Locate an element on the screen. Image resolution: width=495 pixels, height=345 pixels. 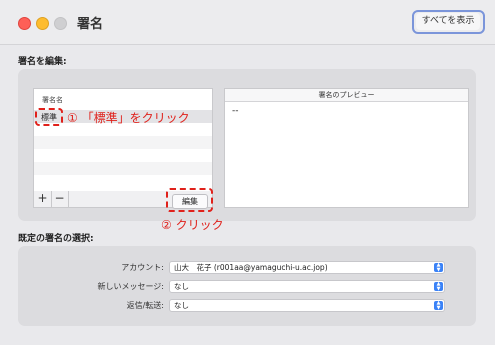
account-value: 山大 花子 (r001aa@yamaguchi-u.ac.jop) is located at coordinates (251, 267).